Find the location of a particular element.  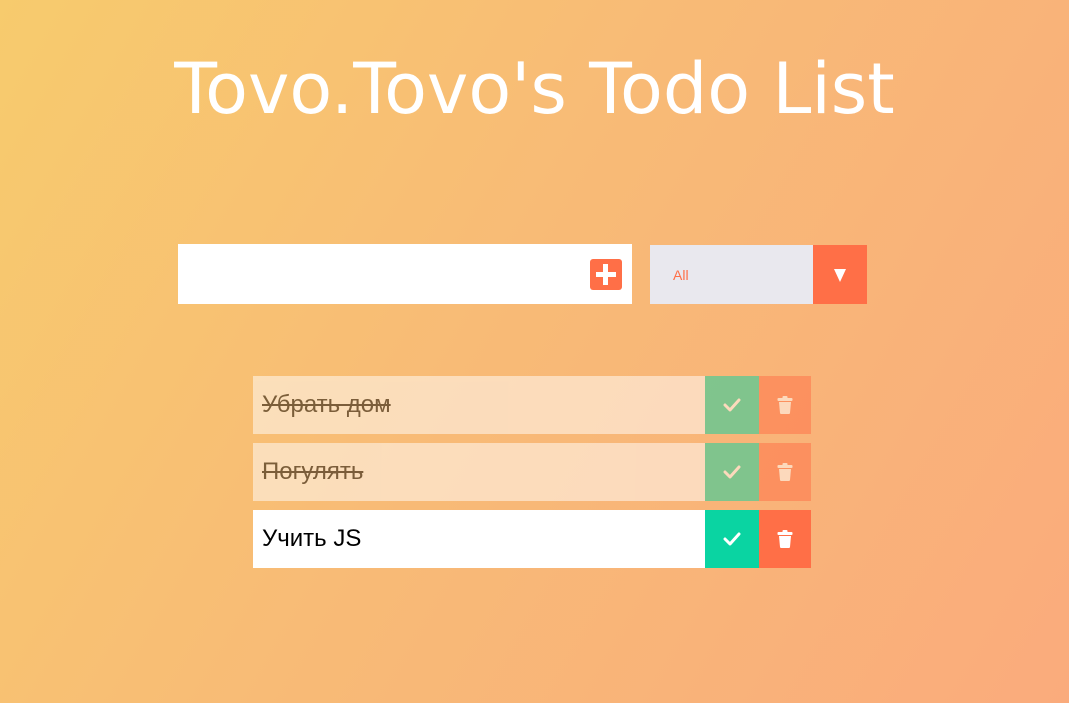

page-title: Tovo.Tovo's Todo List is located at coordinates (534, 89).